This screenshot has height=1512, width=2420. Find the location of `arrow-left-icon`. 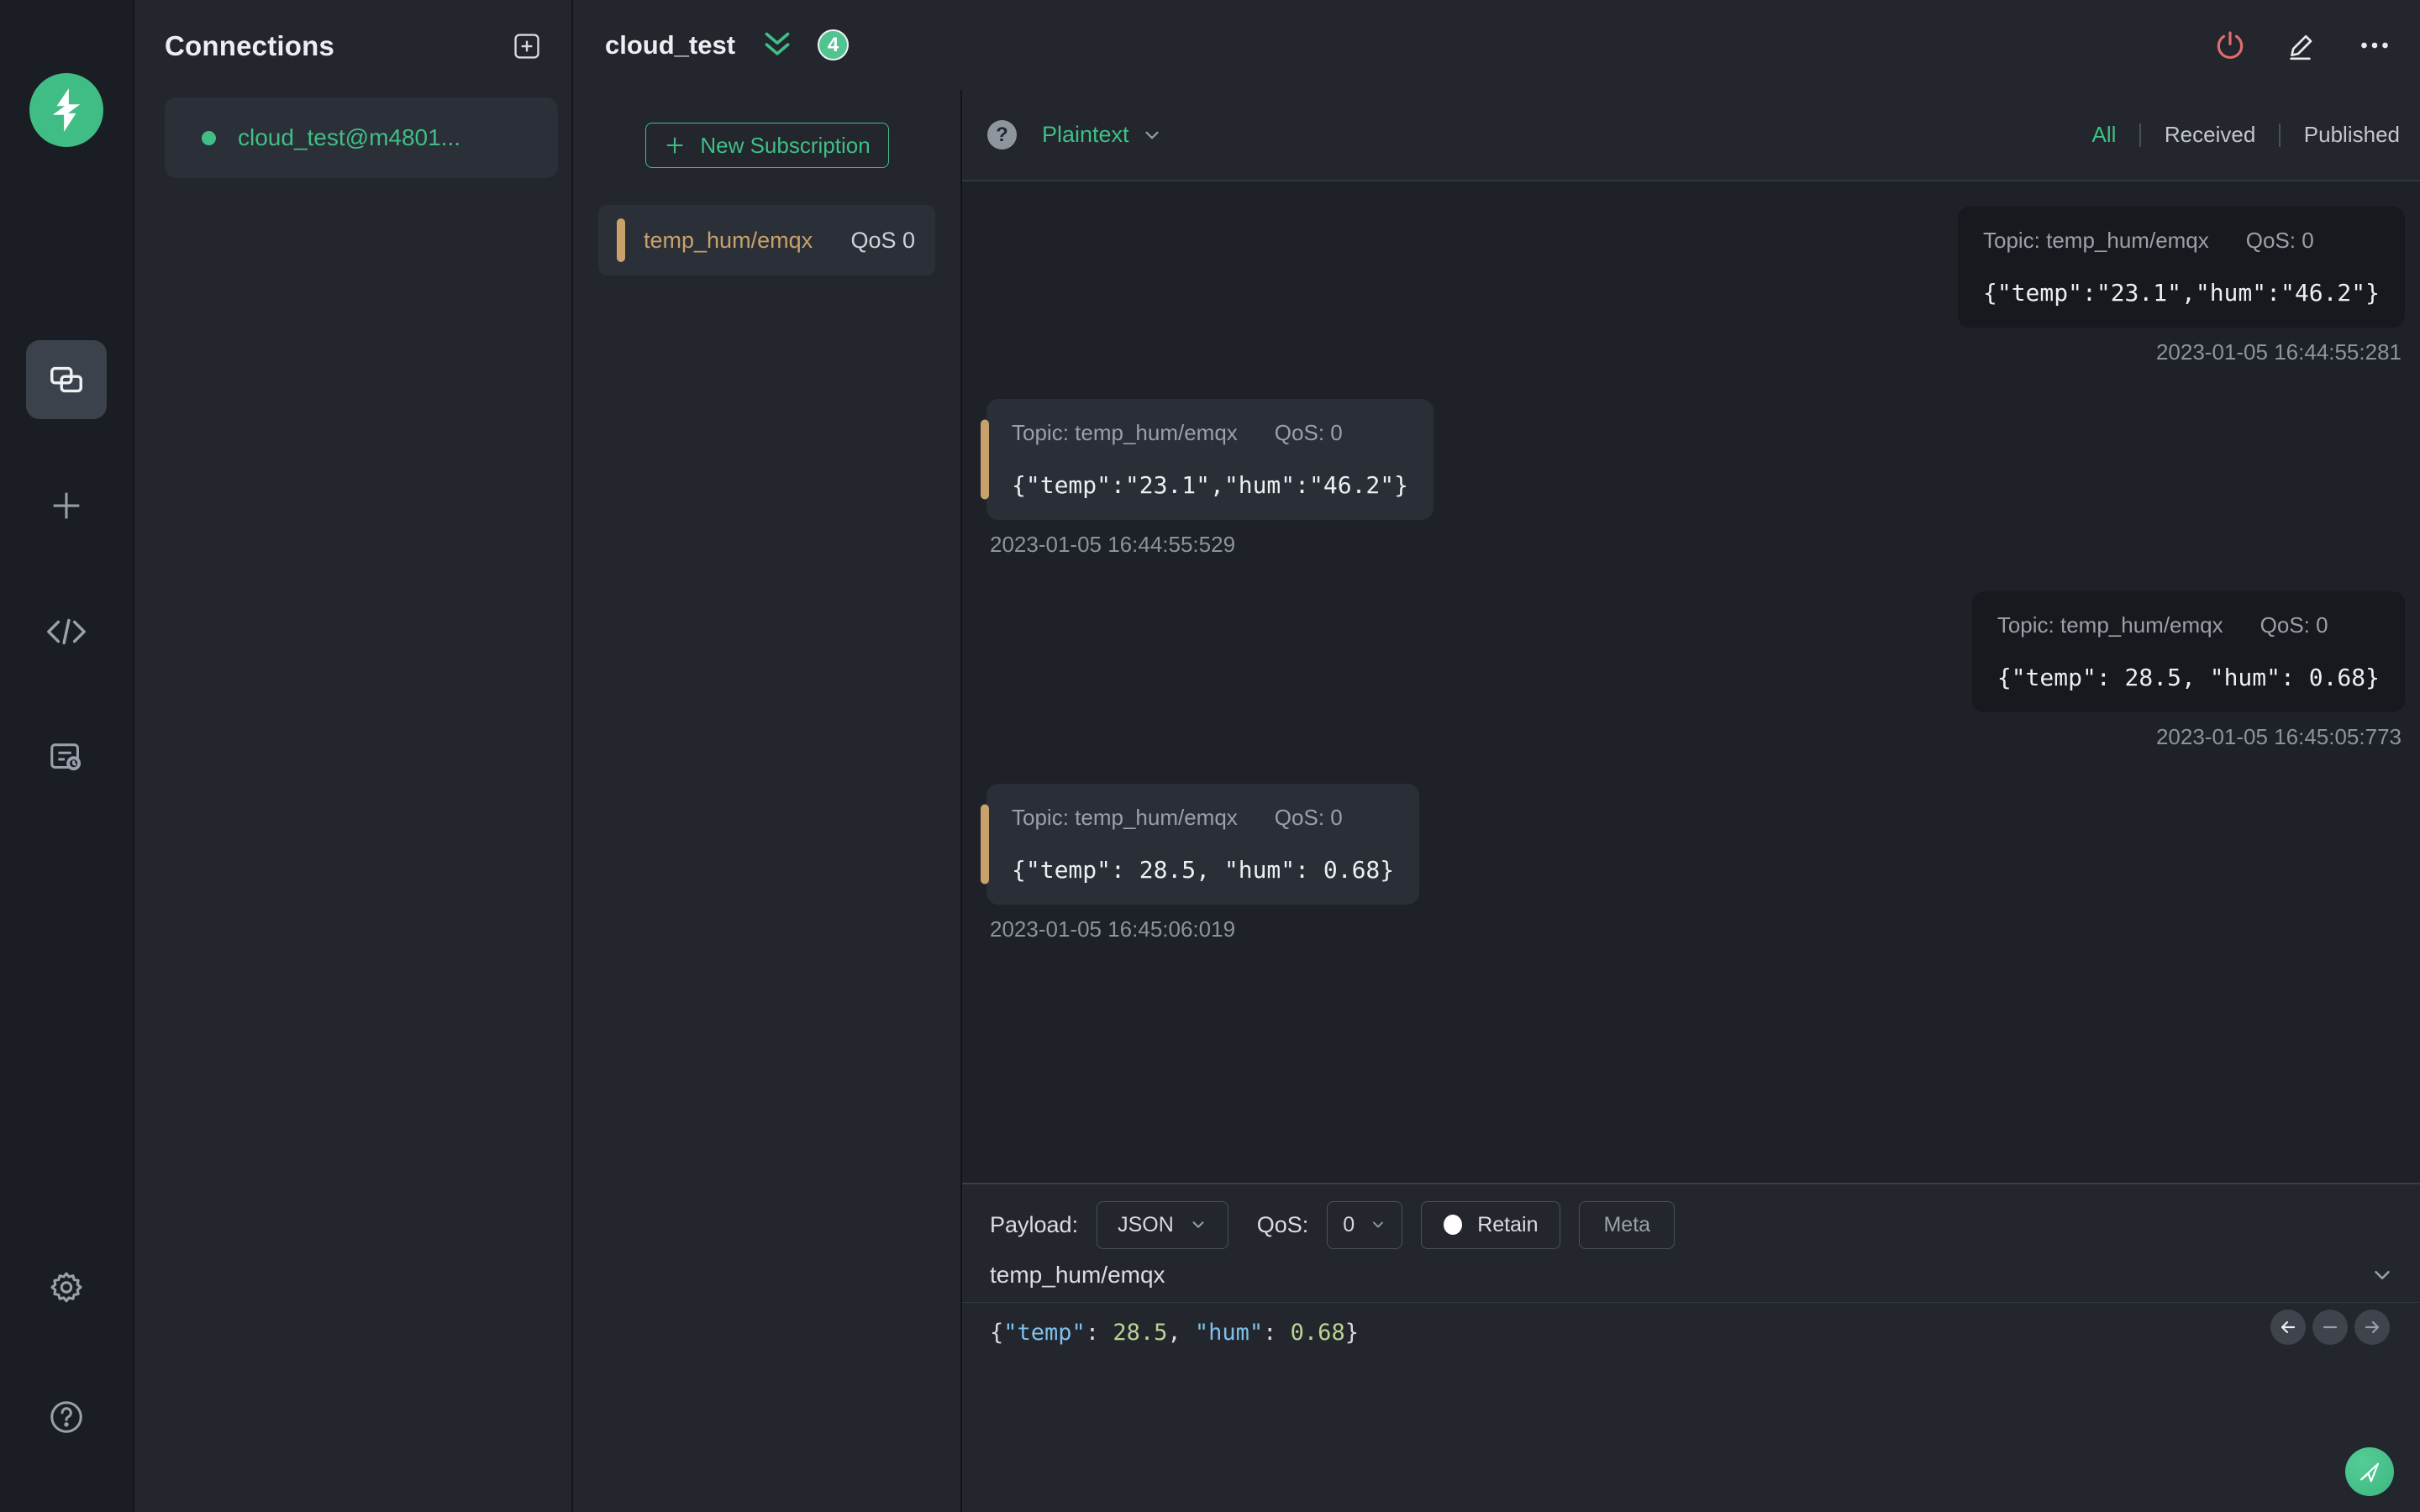

arrow-left-icon is located at coordinates (2288, 1327).